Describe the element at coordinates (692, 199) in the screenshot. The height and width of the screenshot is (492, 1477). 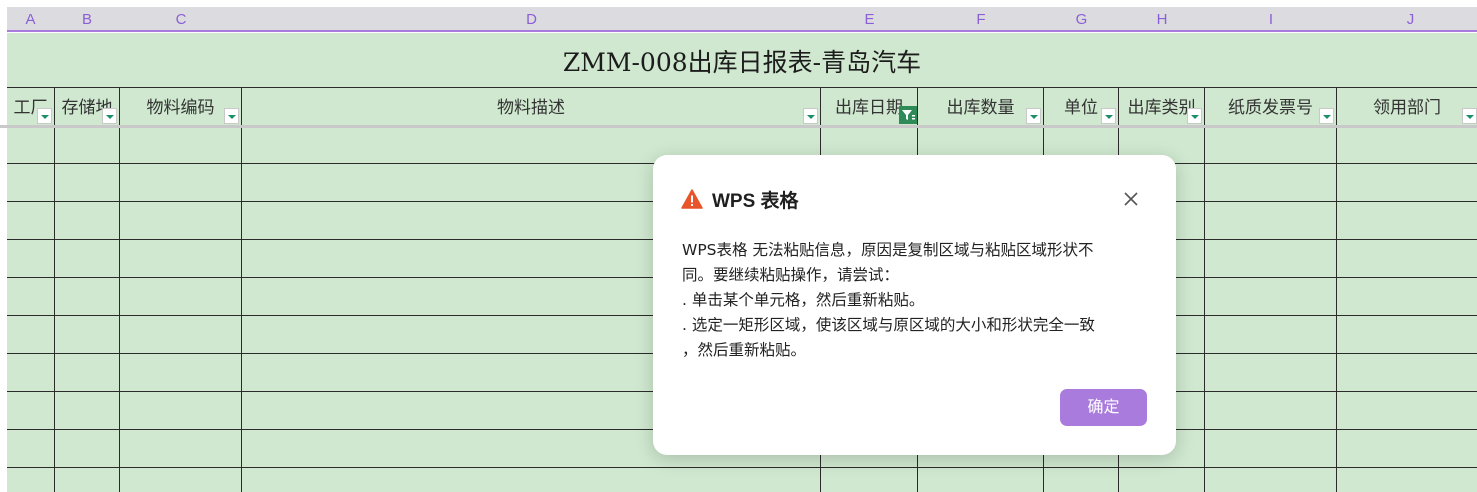
I see `warning-icon` at that location.